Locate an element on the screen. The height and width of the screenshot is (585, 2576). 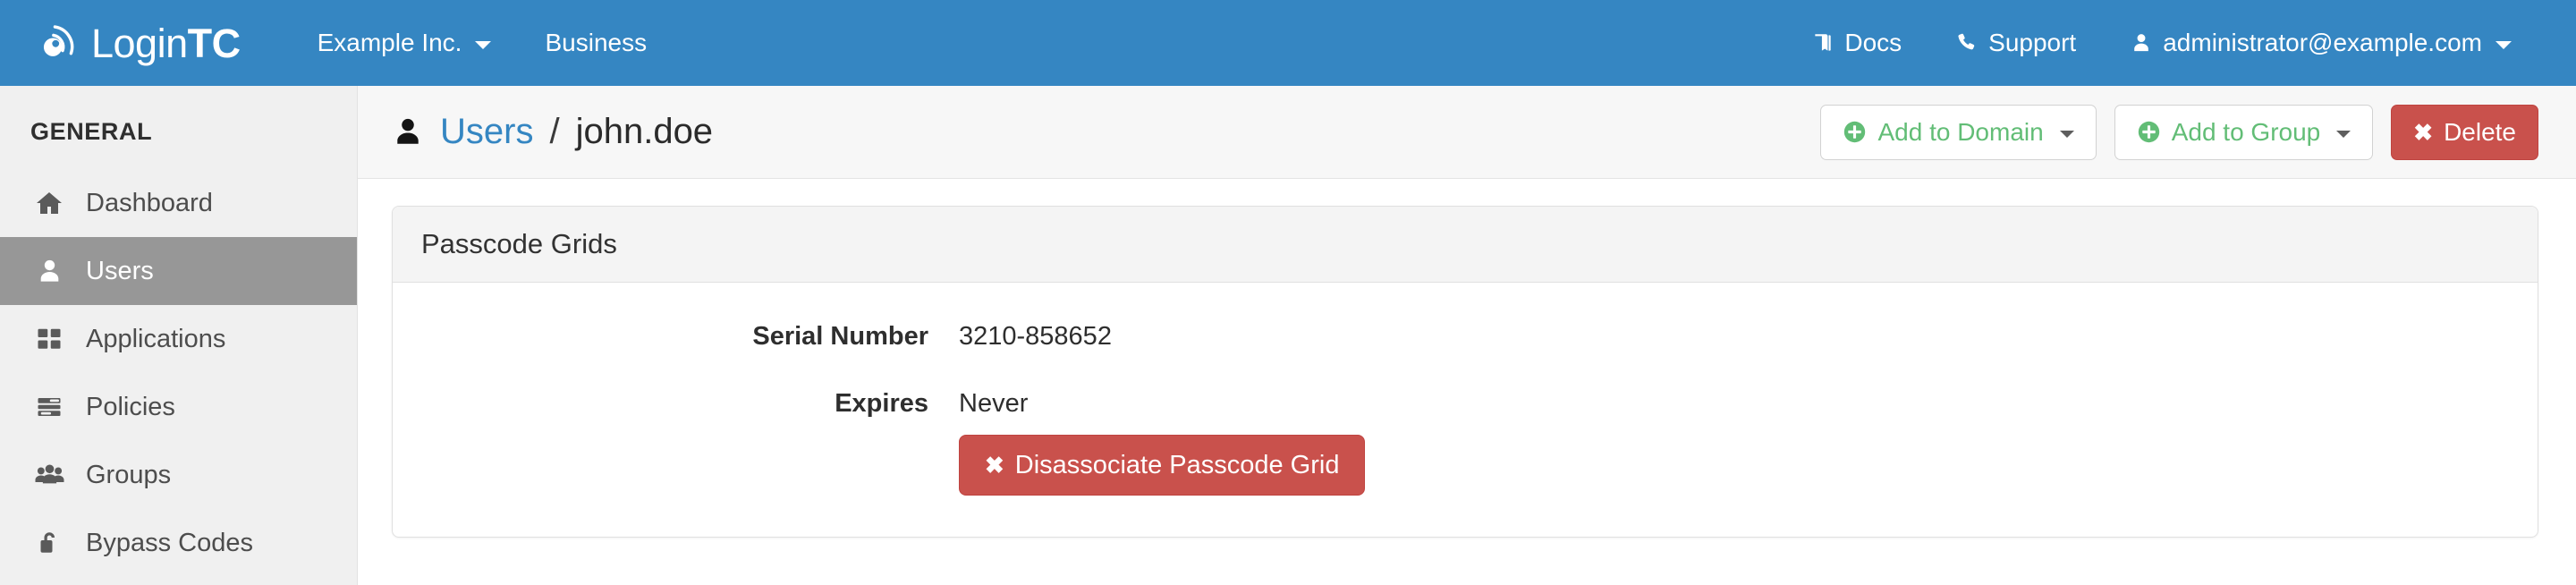
nav-item-docs-label: Docs is located at coordinates (1873, 42).